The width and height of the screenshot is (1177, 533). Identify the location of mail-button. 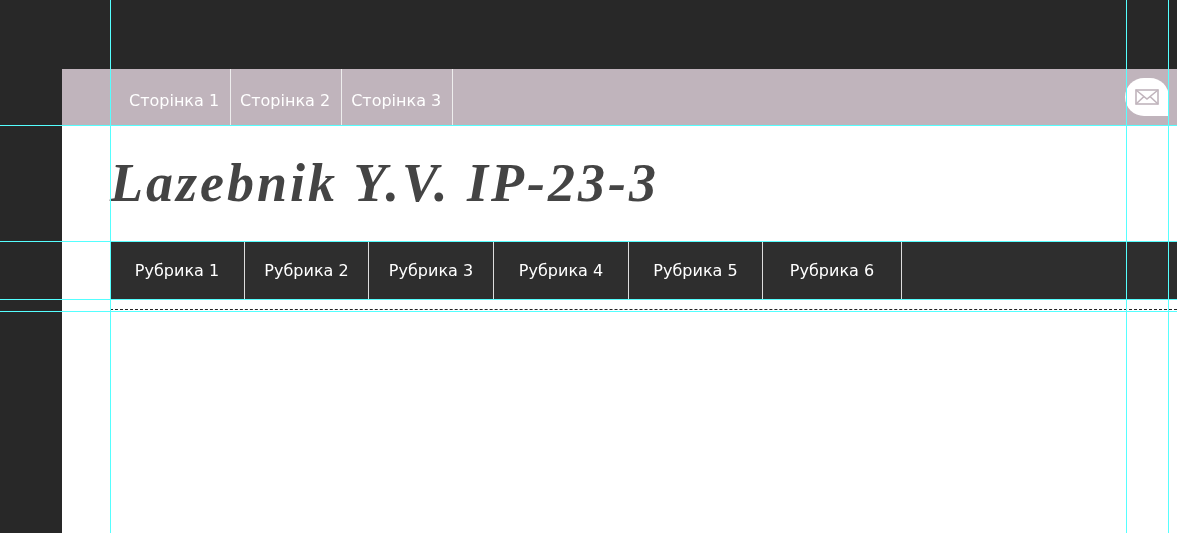
(1147, 97).